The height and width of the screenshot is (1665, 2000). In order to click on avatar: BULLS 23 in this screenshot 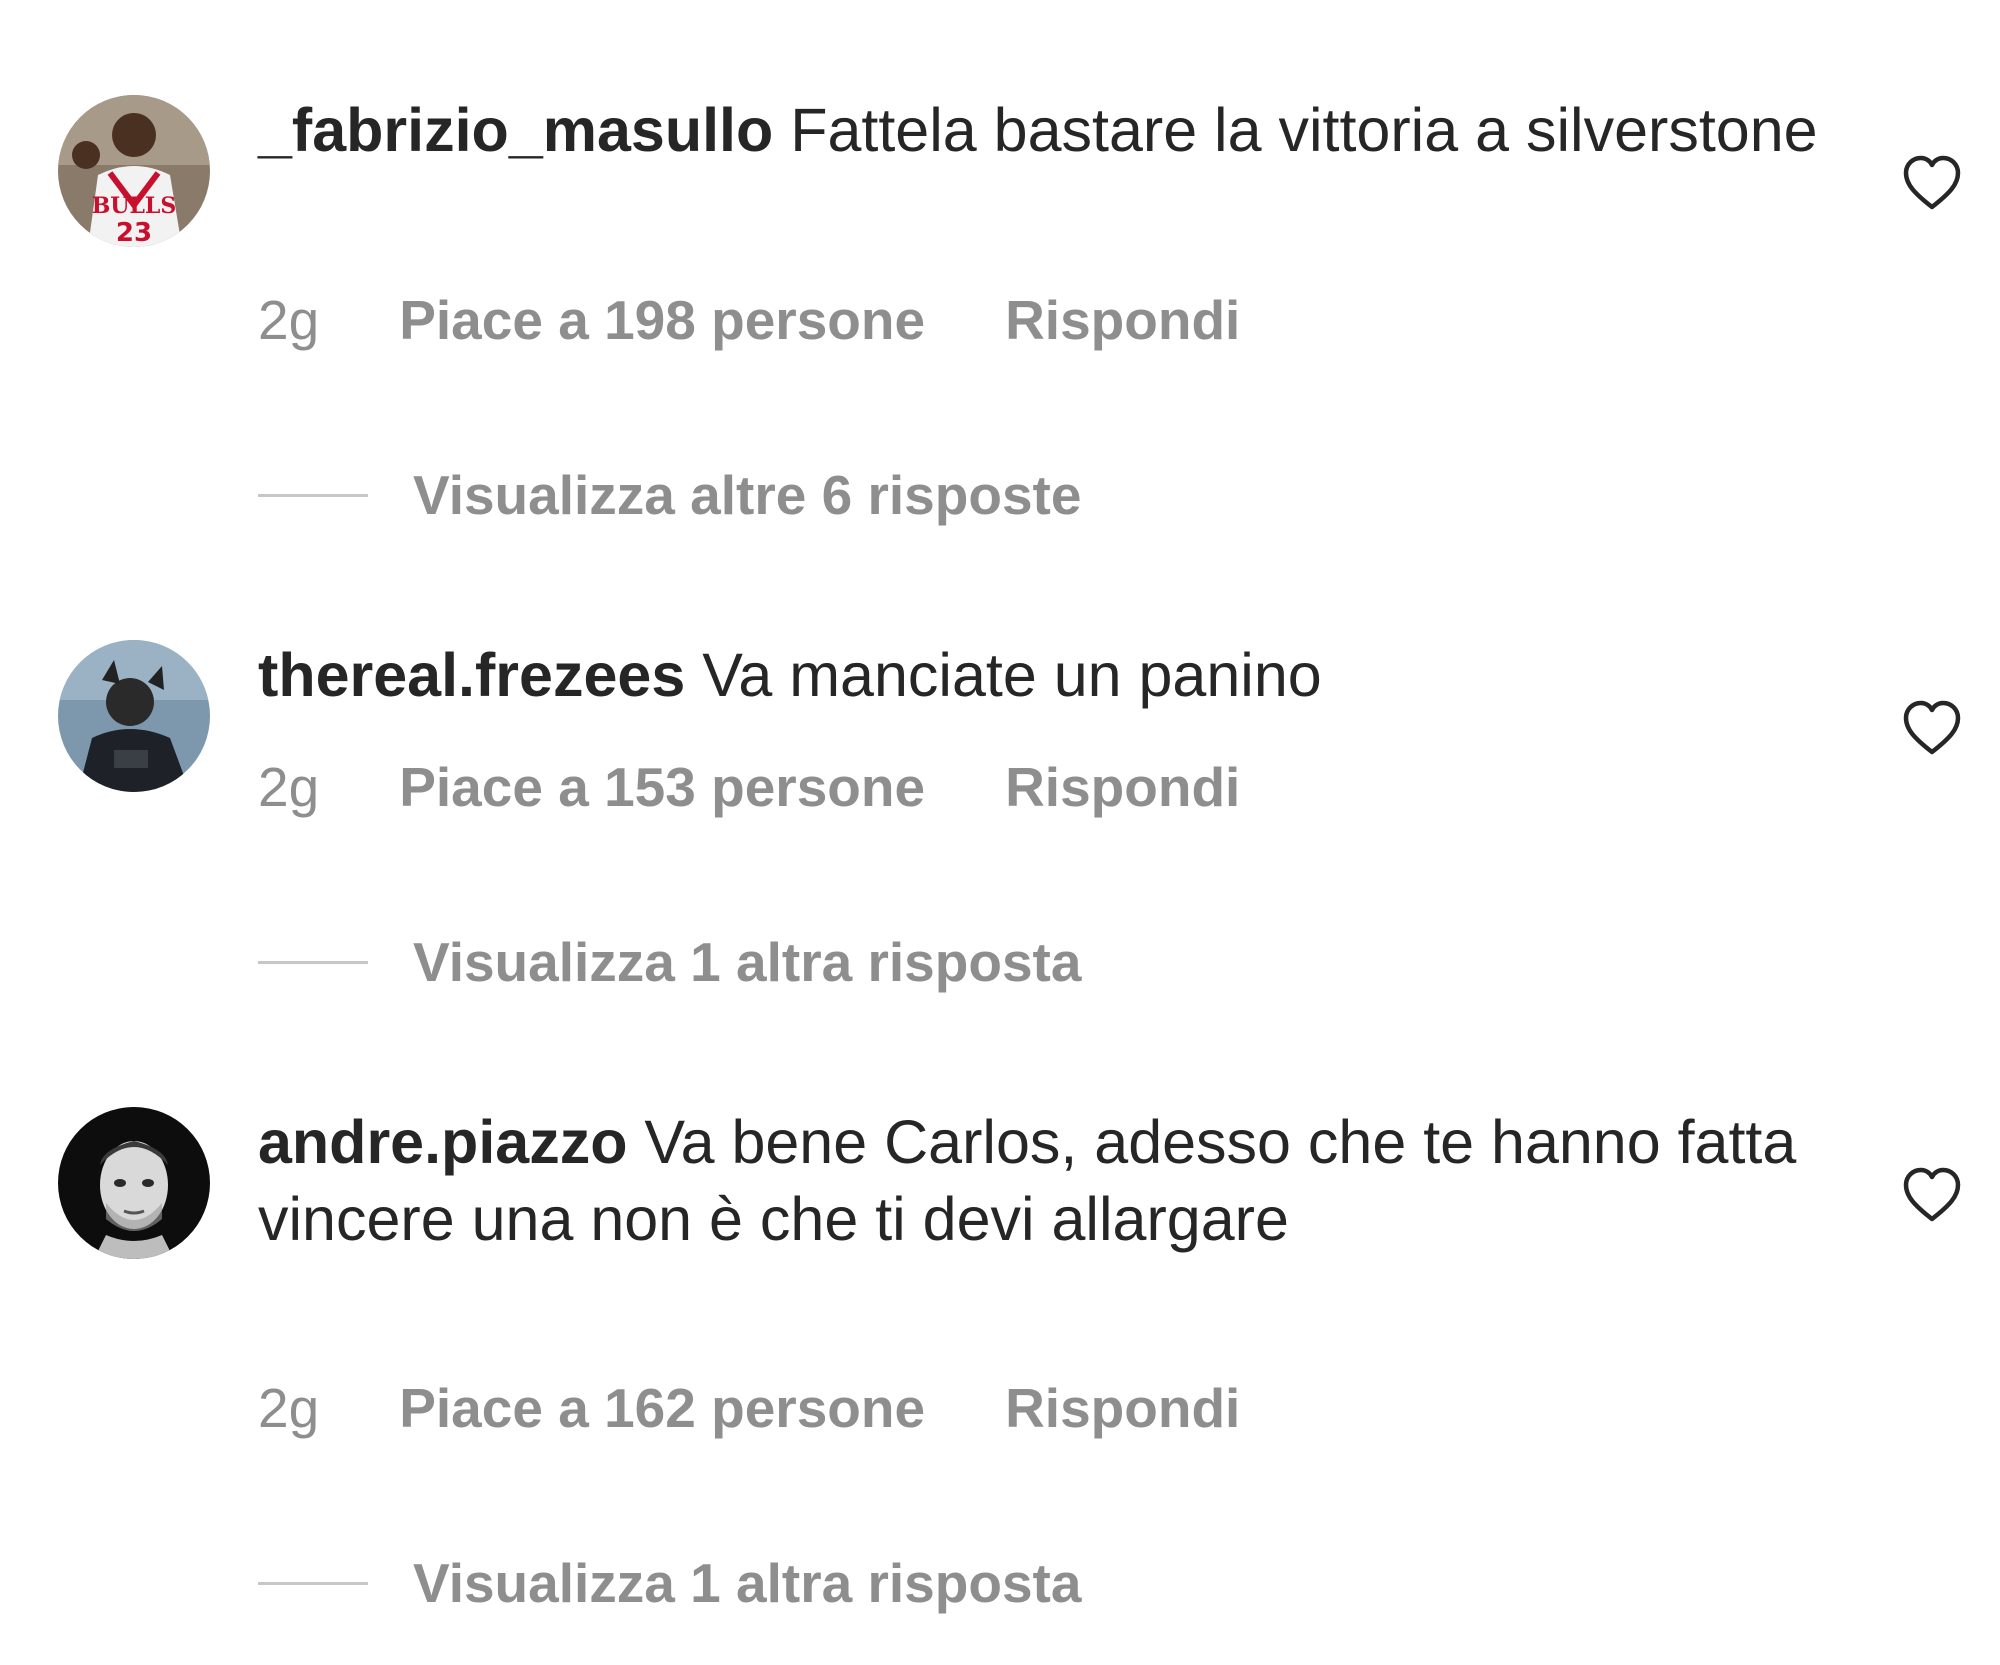, I will do `click(134, 171)`.